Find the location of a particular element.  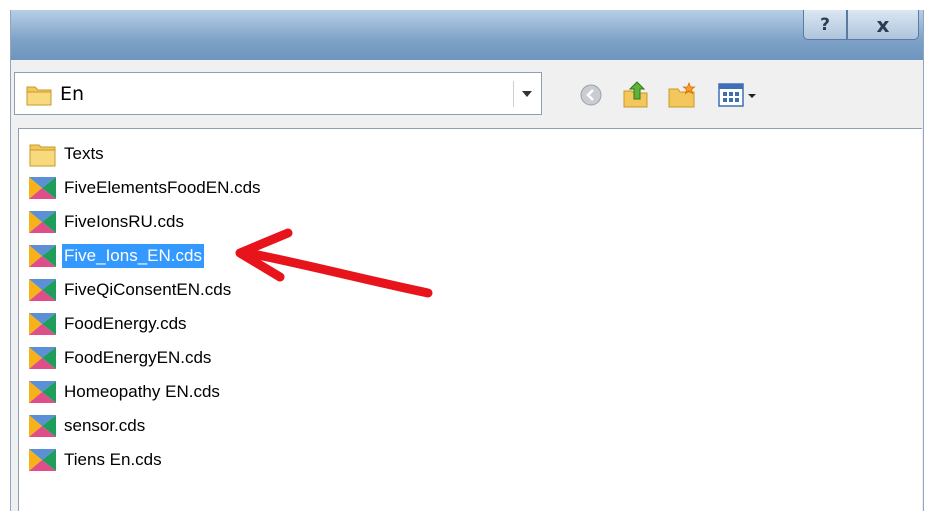

item-label: FoodEnergyEN.cds is located at coordinates (138, 357).